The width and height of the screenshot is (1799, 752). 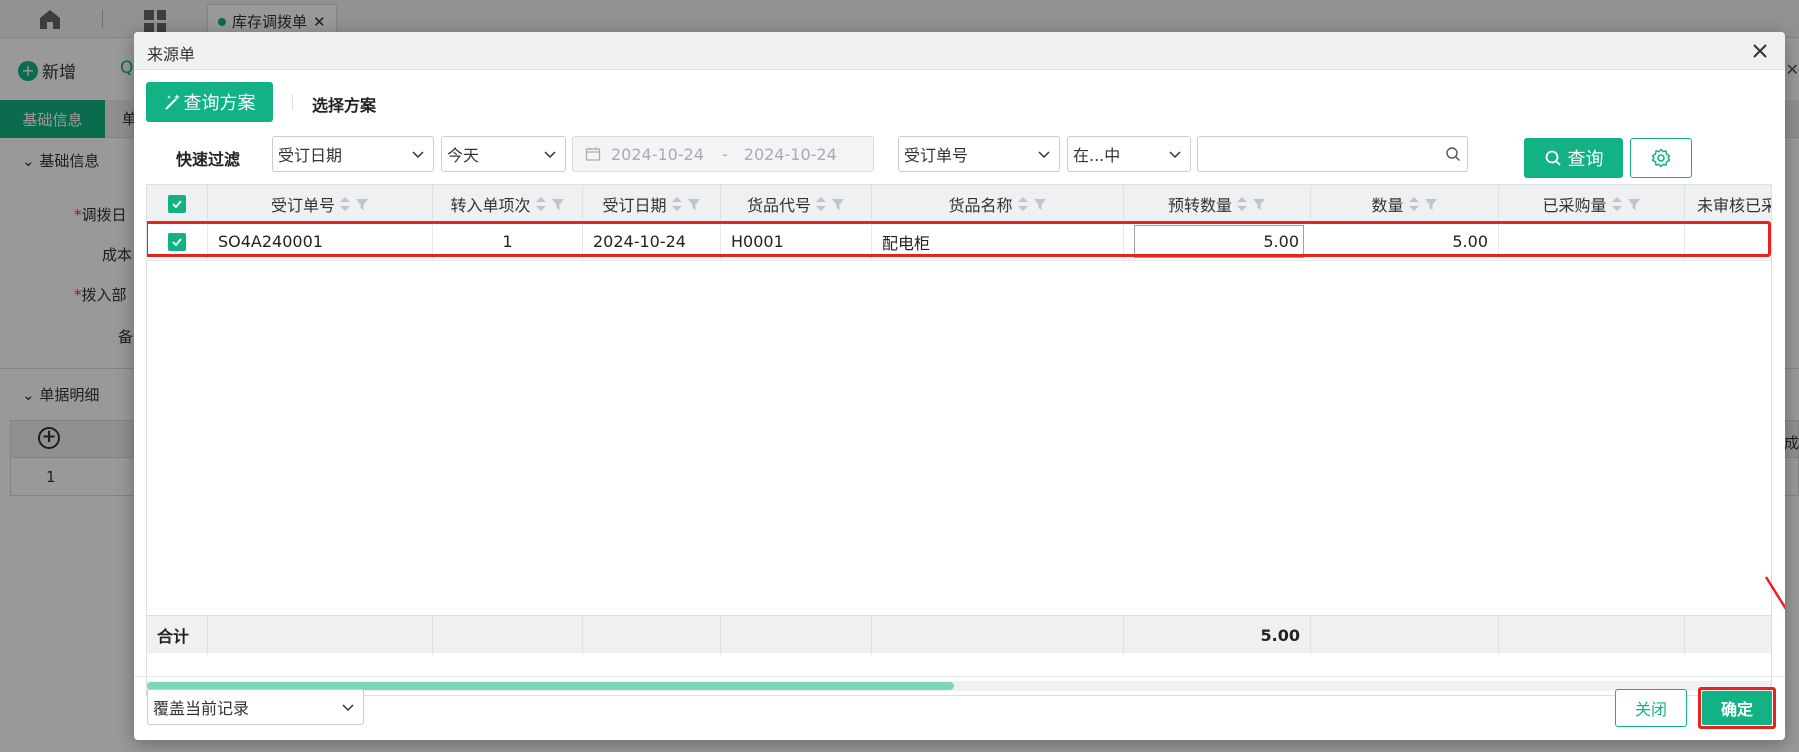 What do you see at coordinates (657, 154) in the screenshot?
I see `date-from: 2024-10-24` at bounding box center [657, 154].